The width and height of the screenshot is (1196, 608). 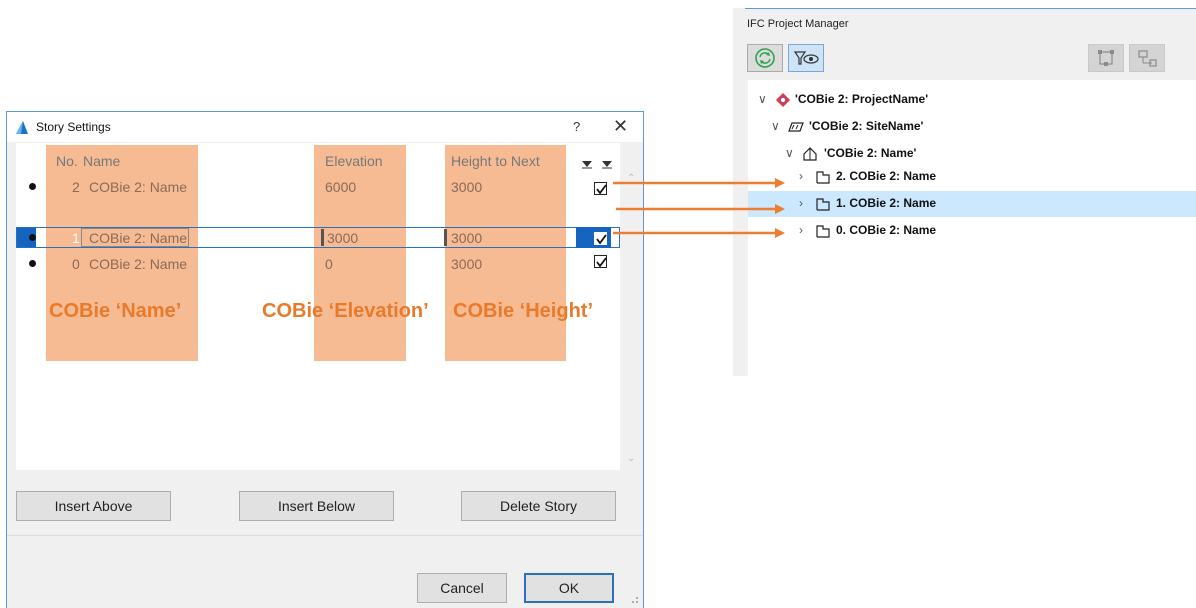 What do you see at coordinates (634, 599) in the screenshot?
I see `resize-grip-icon` at bounding box center [634, 599].